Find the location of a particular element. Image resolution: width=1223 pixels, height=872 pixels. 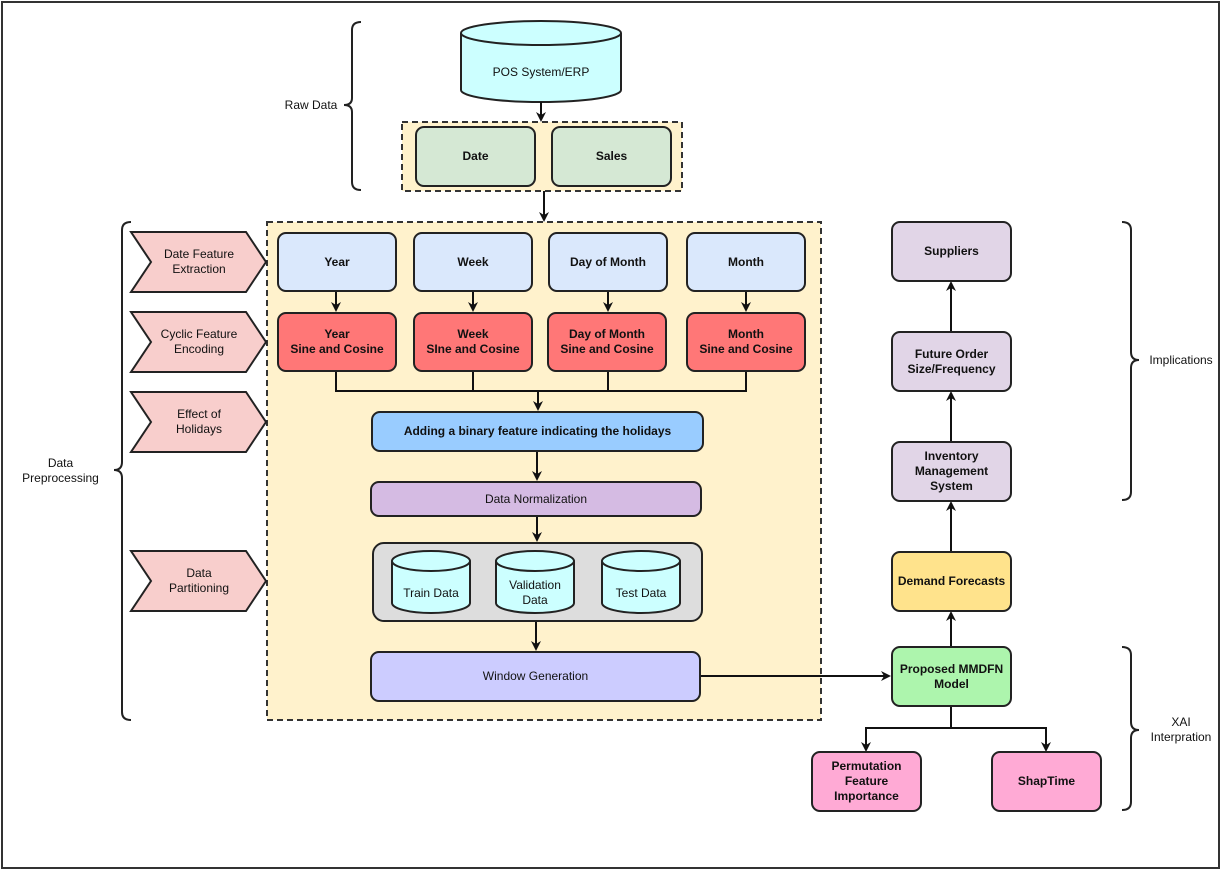

window-generation-step: Window Generation is located at coordinates (535, 676).